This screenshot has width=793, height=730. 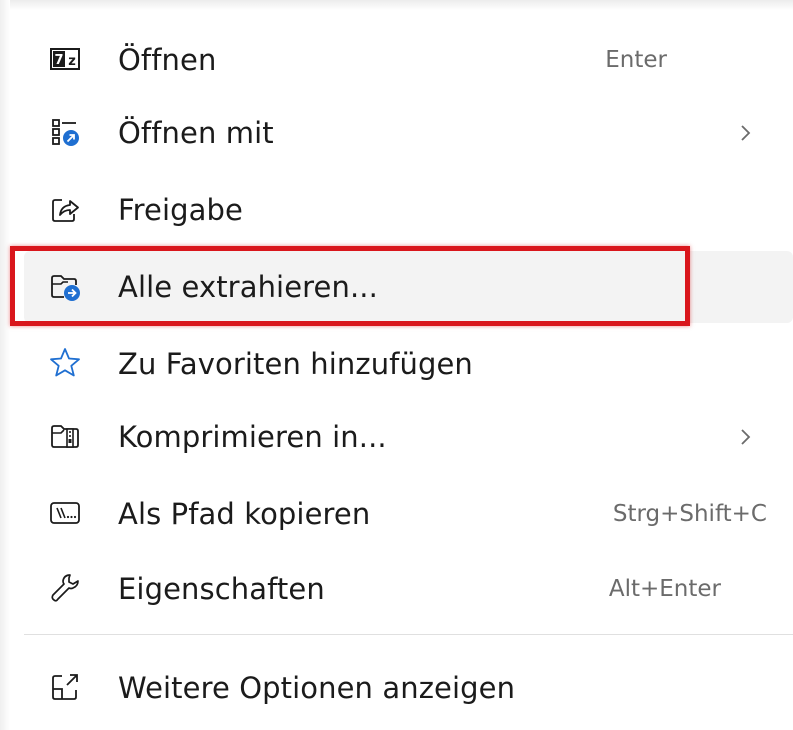 What do you see at coordinates (65, 363) in the screenshot?
I see `star-icon` at bounding box center [65, 363].